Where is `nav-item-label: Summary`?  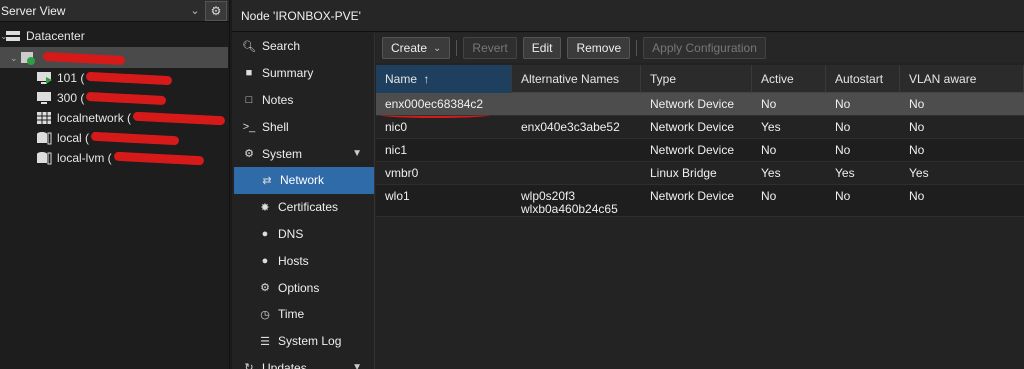 nav-item-label: Summary is located at coordinates (288, 73).